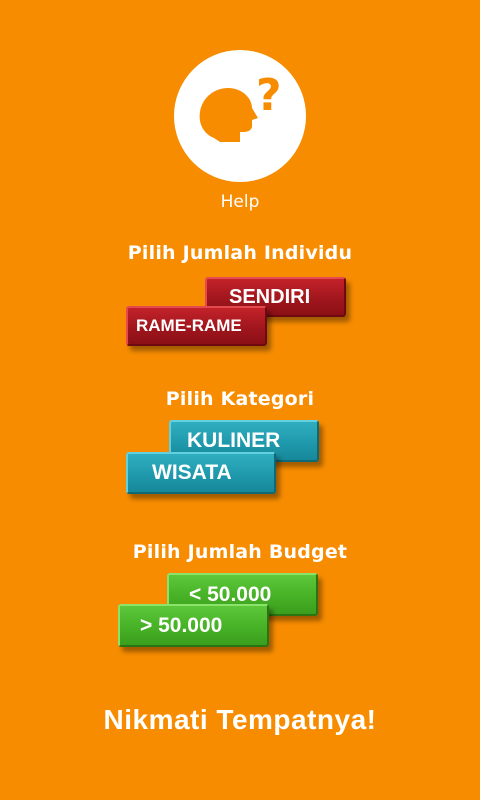 Image resolution: width=480 pixels, height=800 pixels. What do you see at coordinates (240, 202) in the screenshot?
I see `help-label: Help` at bounding box center [240, 202].